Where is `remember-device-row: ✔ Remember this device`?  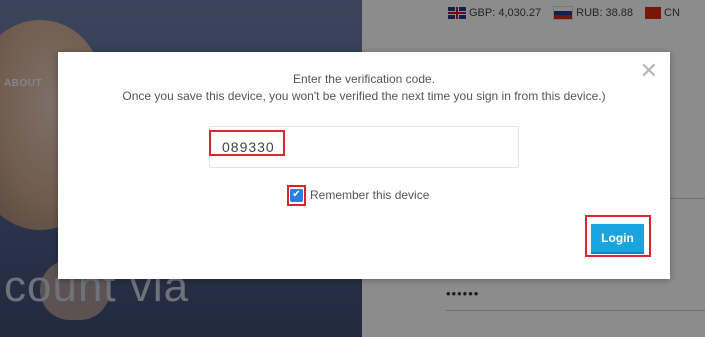
remember-device-row: ✔ Remember this device is located at coordinates (359, 195).